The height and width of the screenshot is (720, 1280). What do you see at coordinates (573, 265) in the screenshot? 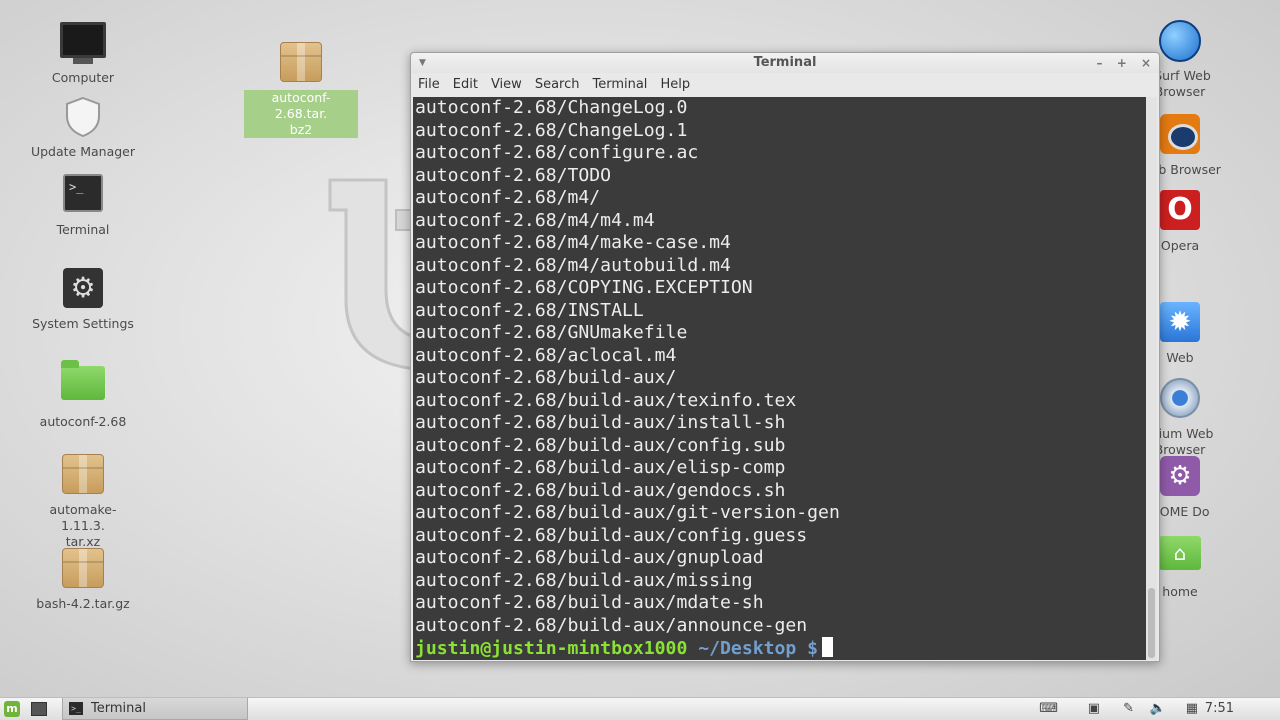
I see `terminal-line: autoconf-2.68/m4/autobuild.m4` at bounding box center [573, 265].